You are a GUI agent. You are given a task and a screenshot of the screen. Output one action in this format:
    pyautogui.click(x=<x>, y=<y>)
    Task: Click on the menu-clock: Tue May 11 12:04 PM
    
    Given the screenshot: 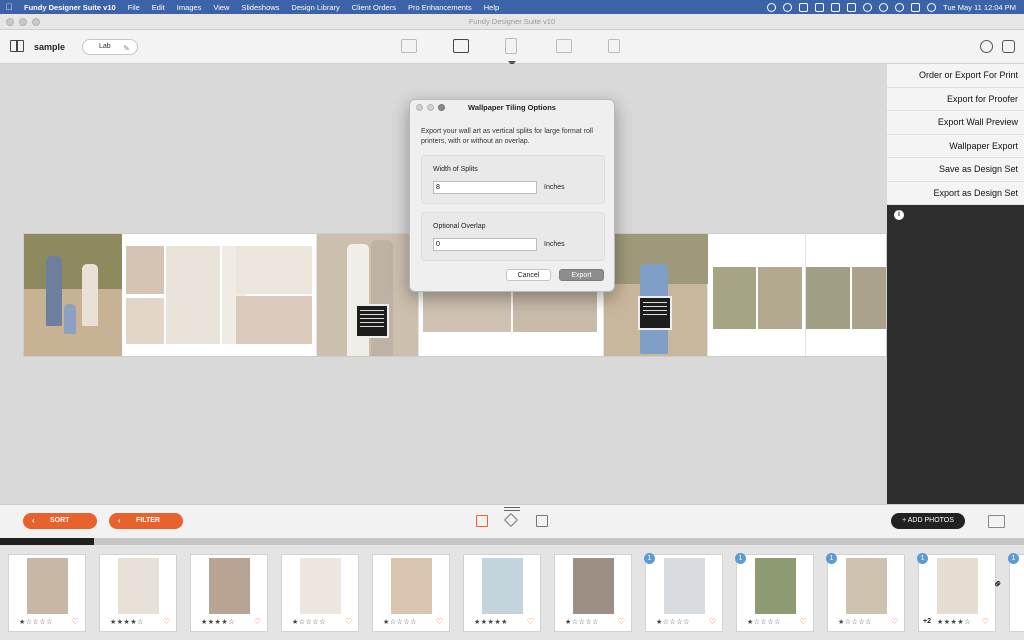 What is the action you would take?
    pyautogui.click(x=979, y=7)
    